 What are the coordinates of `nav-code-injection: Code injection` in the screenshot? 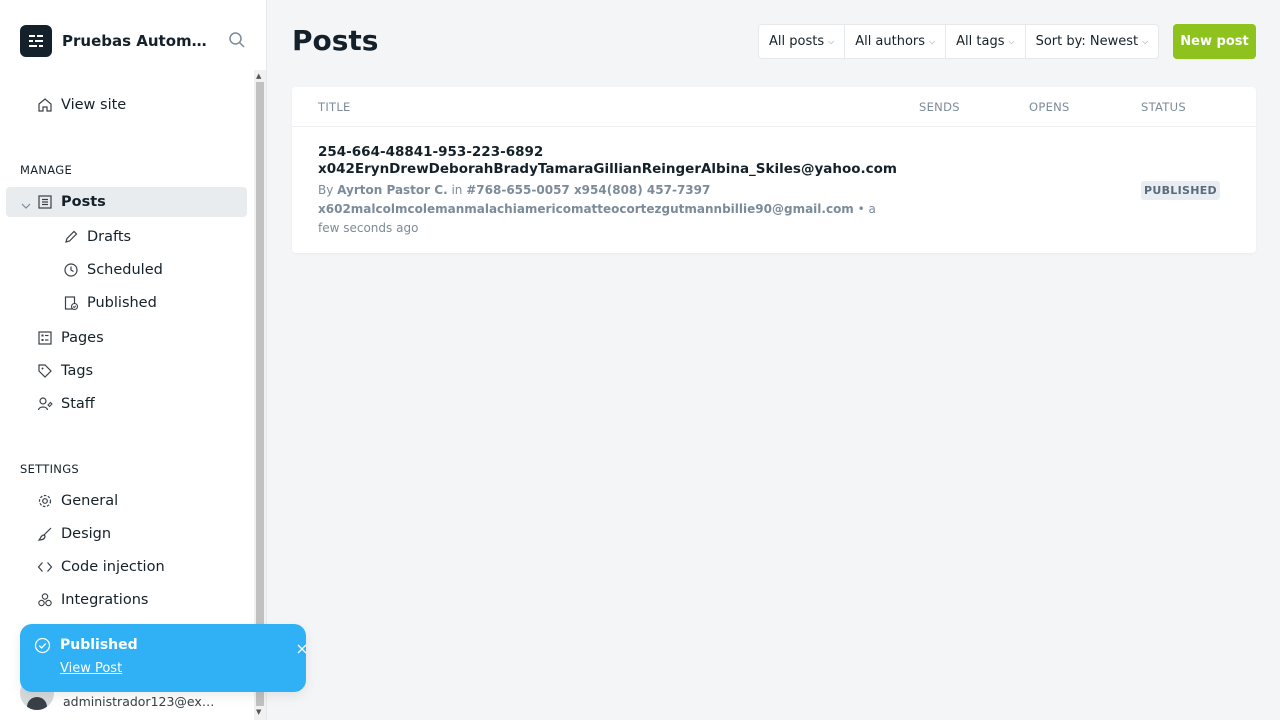 It's located at (126, 567).